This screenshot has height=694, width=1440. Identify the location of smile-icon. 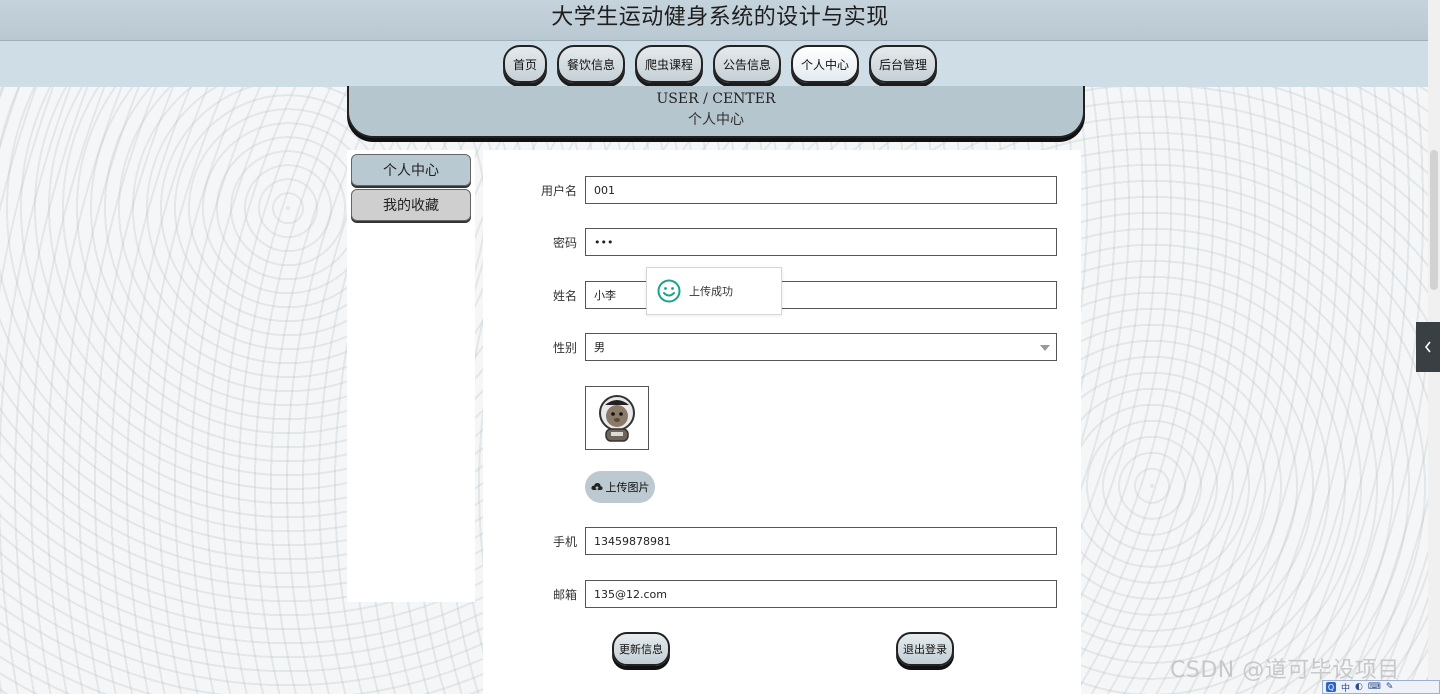
(669, 291).